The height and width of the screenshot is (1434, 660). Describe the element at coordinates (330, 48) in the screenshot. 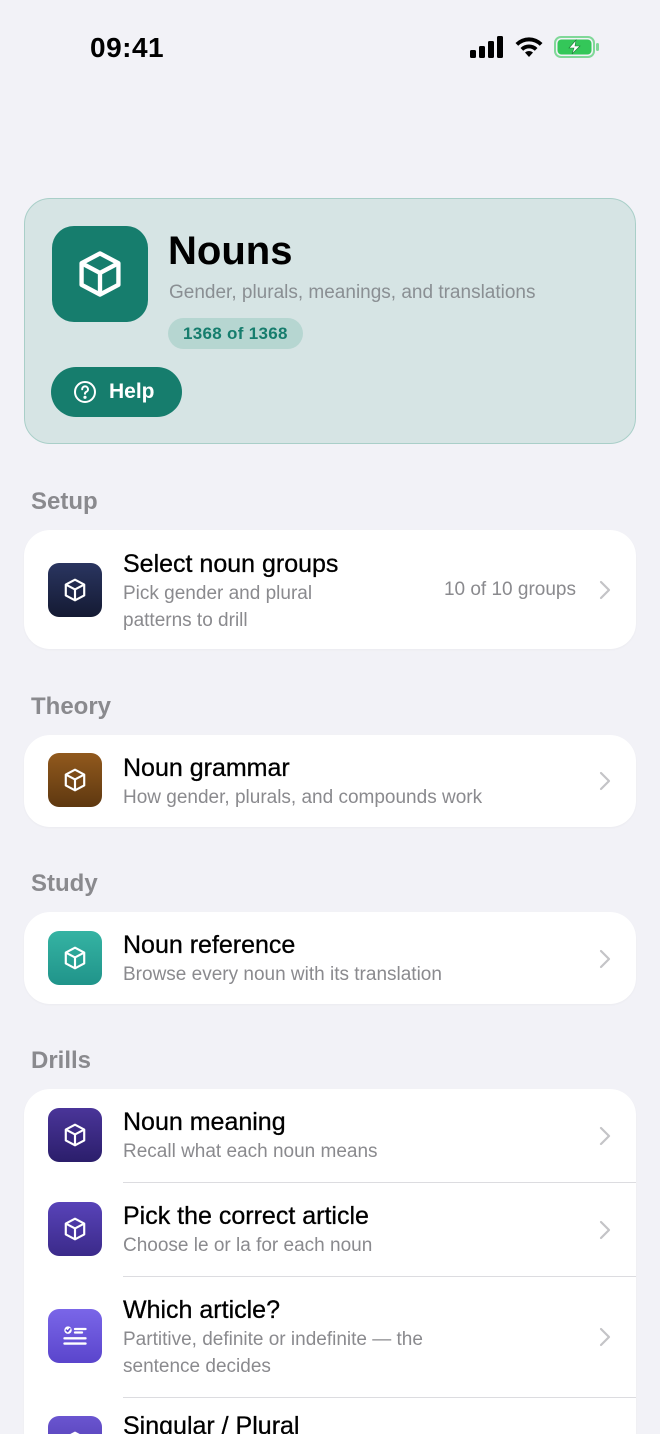

I see `status-bar: 09:41` at that location.